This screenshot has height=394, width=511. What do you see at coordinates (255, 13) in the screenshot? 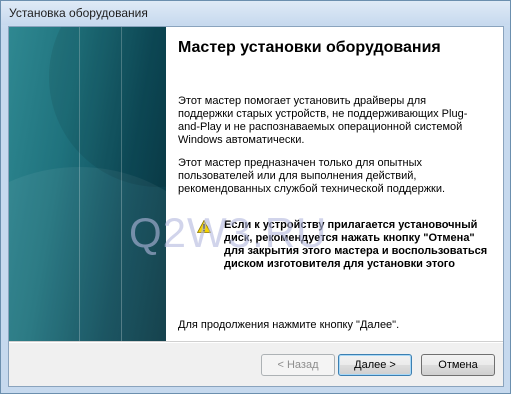
I see `title-bar: Установка оборудования` at bounding box center [255, 13].